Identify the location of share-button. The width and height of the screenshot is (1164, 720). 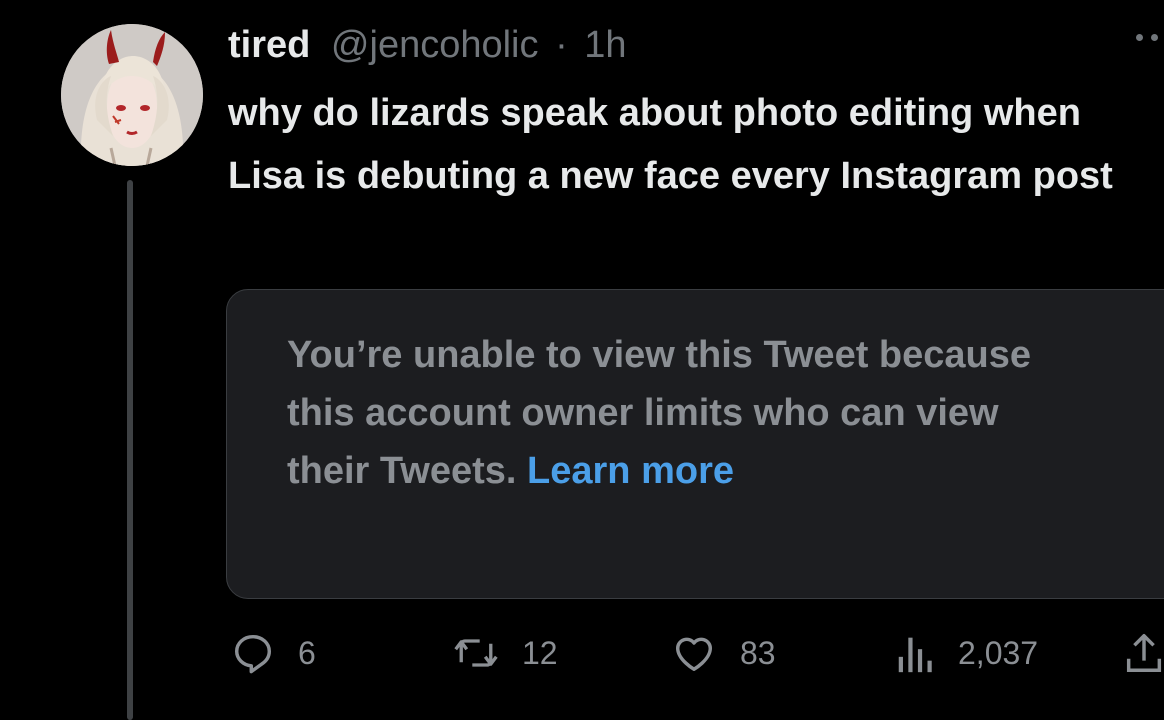
(1144, 653).